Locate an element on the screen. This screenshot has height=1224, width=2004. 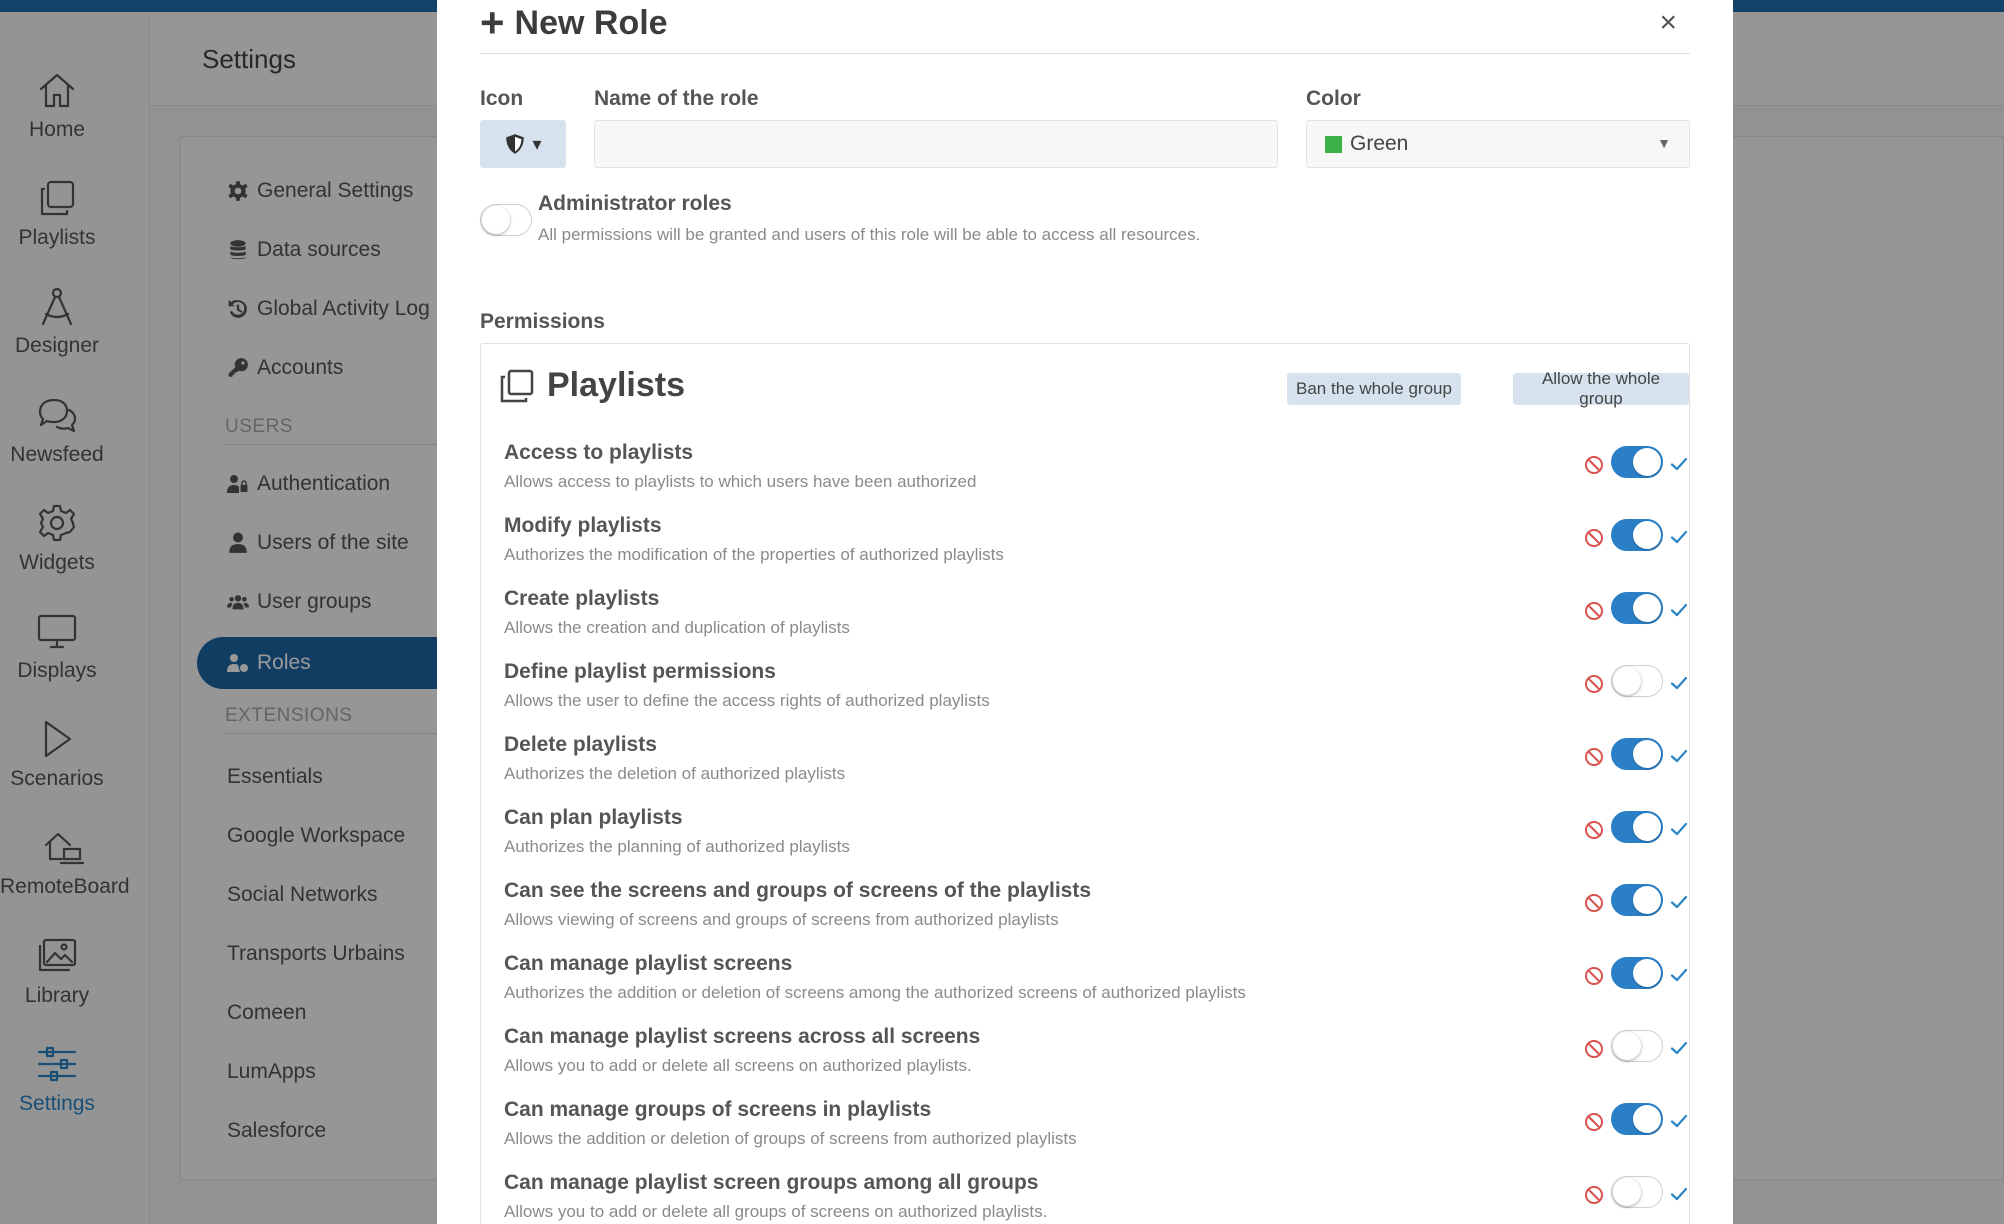
group-title: Playlists is located at coordinates (616, 385).